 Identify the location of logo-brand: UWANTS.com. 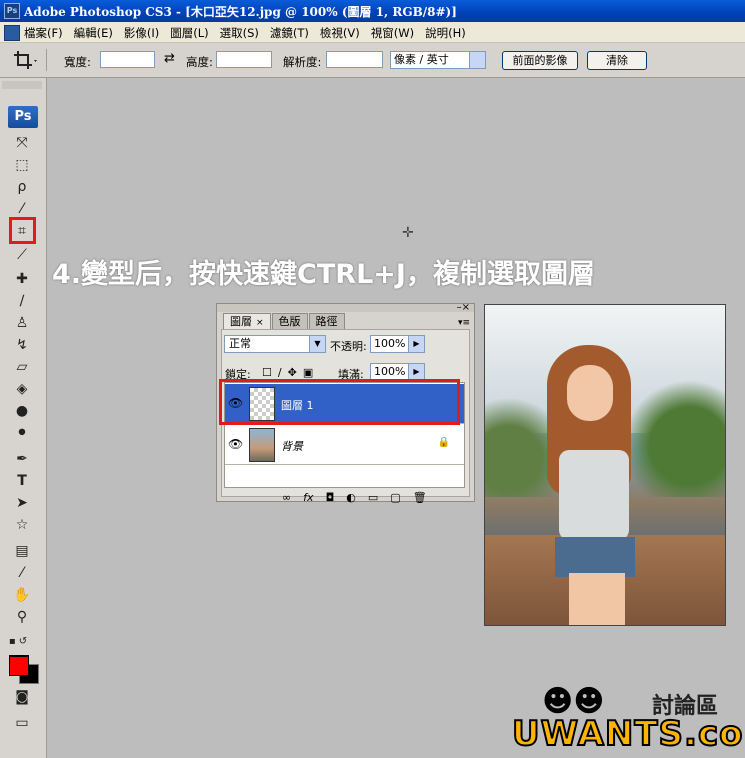
(628, 734).